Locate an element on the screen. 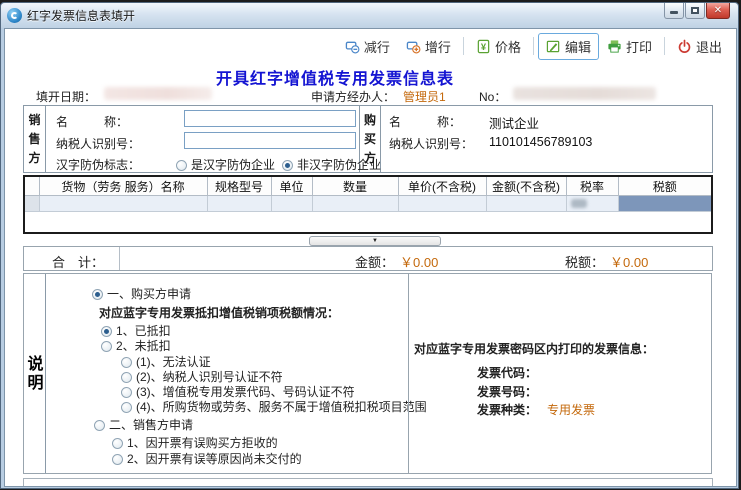 This screenshot has height=490, width=741. form-info-row: 填开日期： 申请方经办人： 管理员1 No： is located at coordinates (370, 95).